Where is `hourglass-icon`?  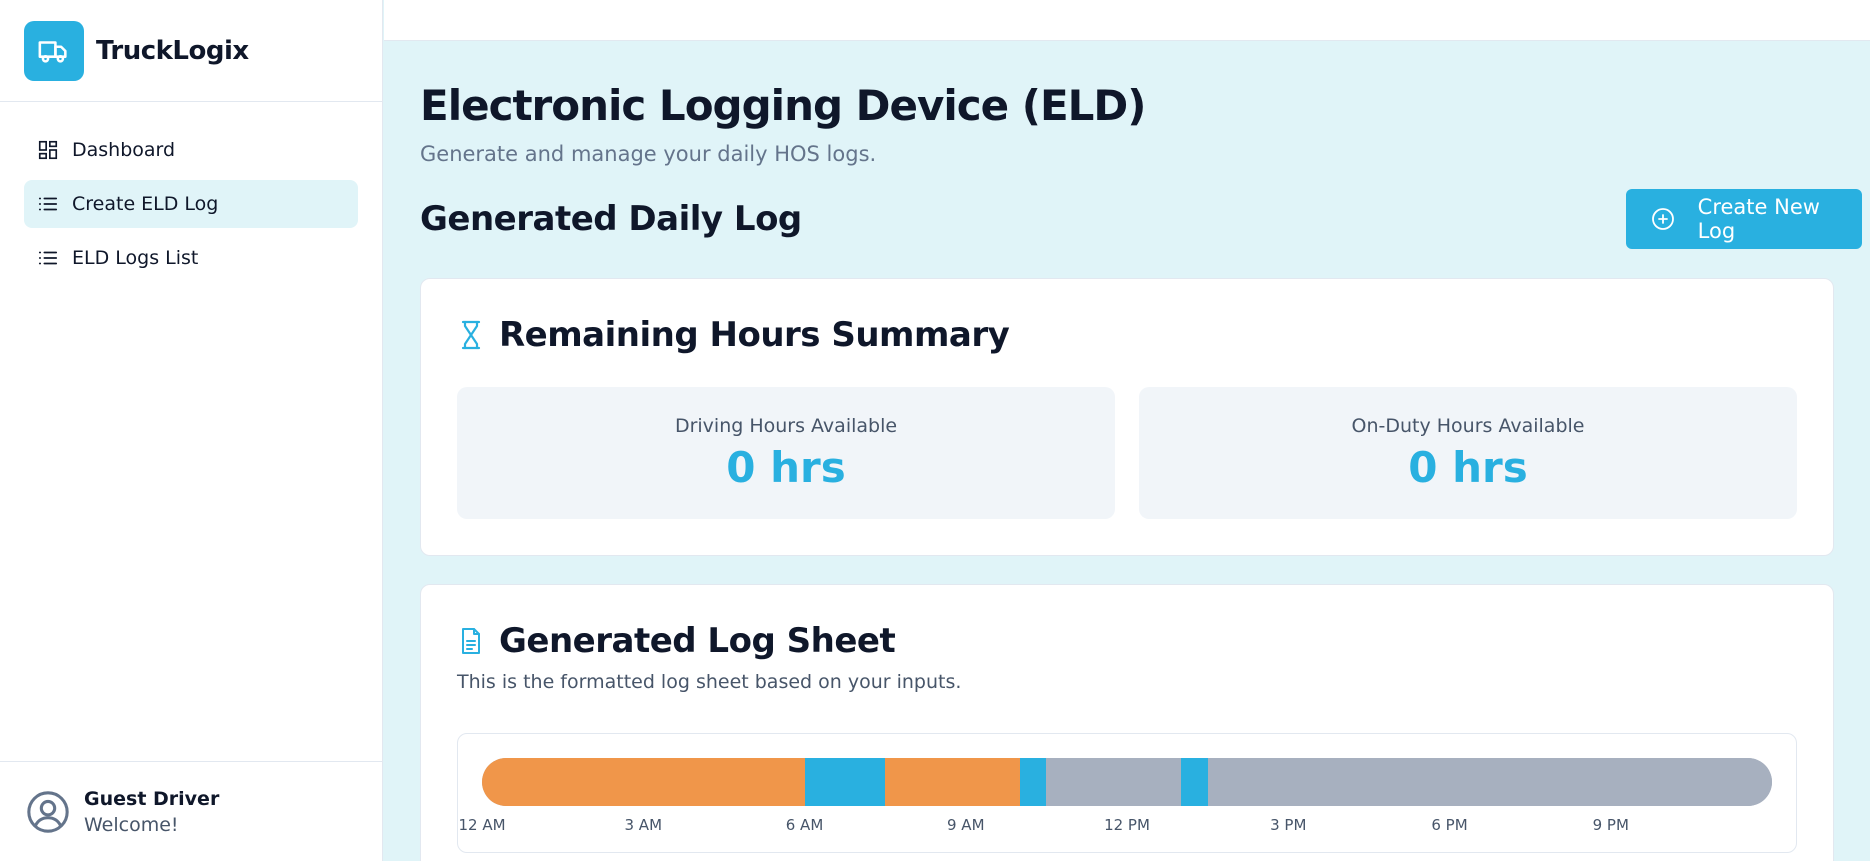 hourglass-icon is located at coordinates (471, 335).